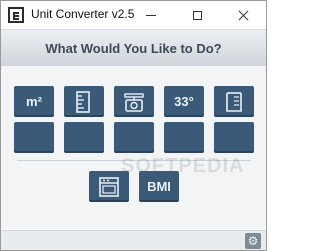 The height and width of the screenshot is (251, 320). I want to click on bmi-calculator-button: BMI, so click(159, 186).